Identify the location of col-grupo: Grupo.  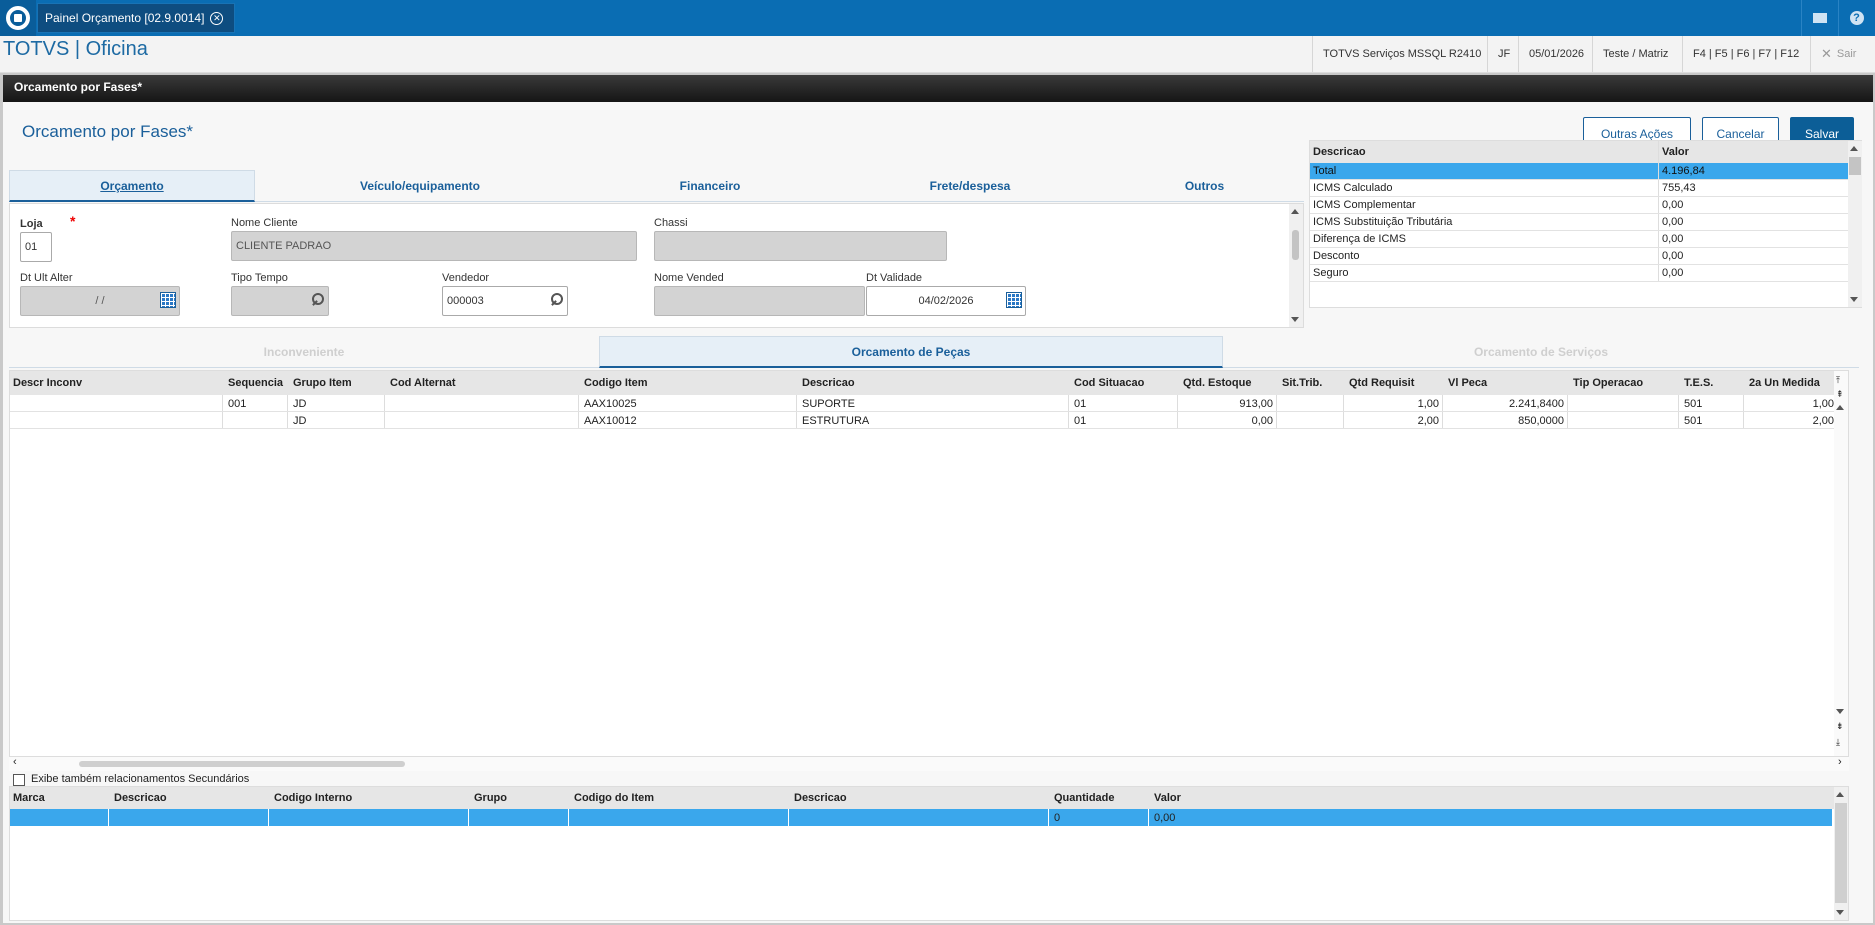
(490, 798).